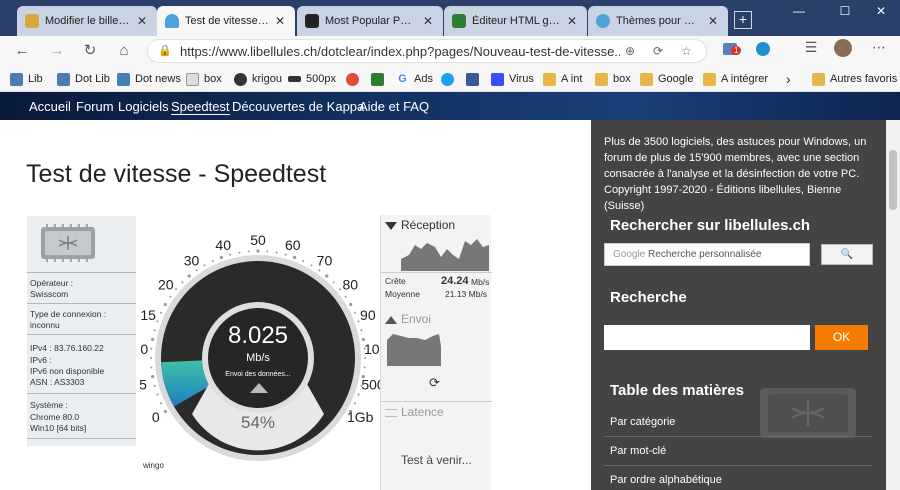  Describe the element at coordinates (854, 79) in the screenshot. I see `other-favorites-folder: Autres favoris` at that location.